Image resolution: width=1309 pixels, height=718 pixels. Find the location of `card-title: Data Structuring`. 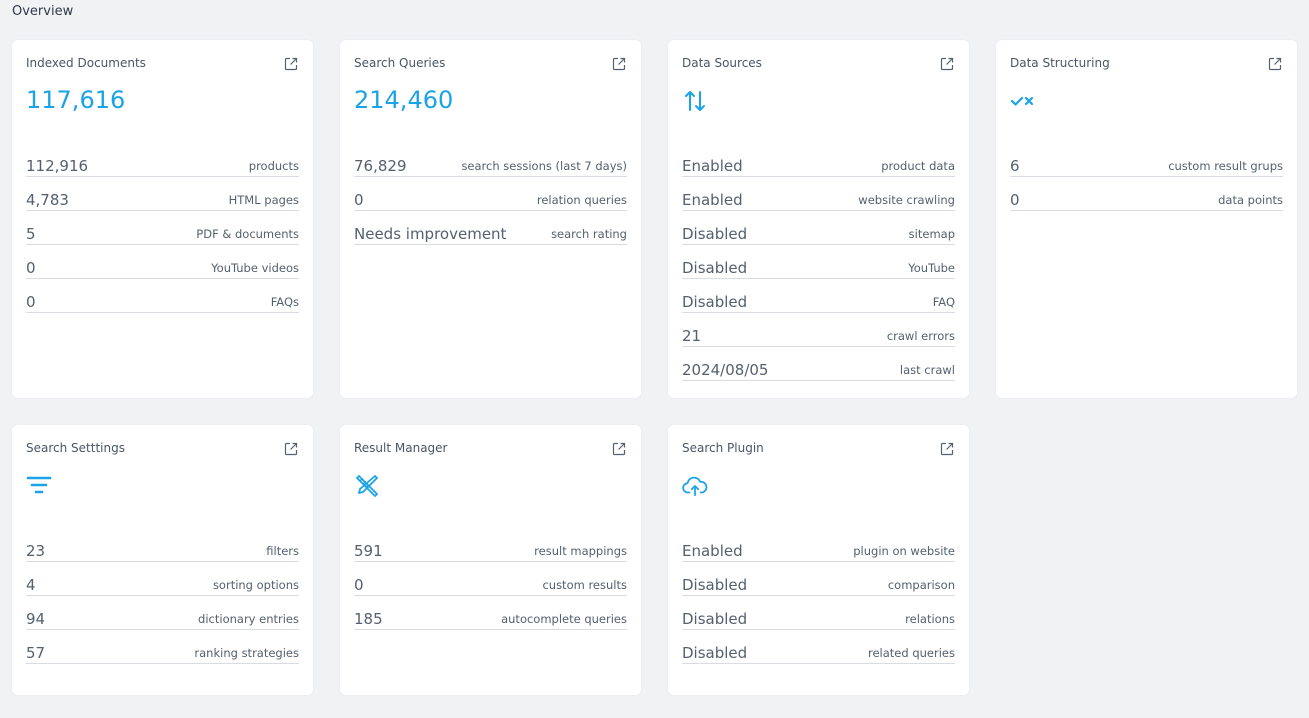

card-title: Data Structuring is located at coordinates (1060, 63).